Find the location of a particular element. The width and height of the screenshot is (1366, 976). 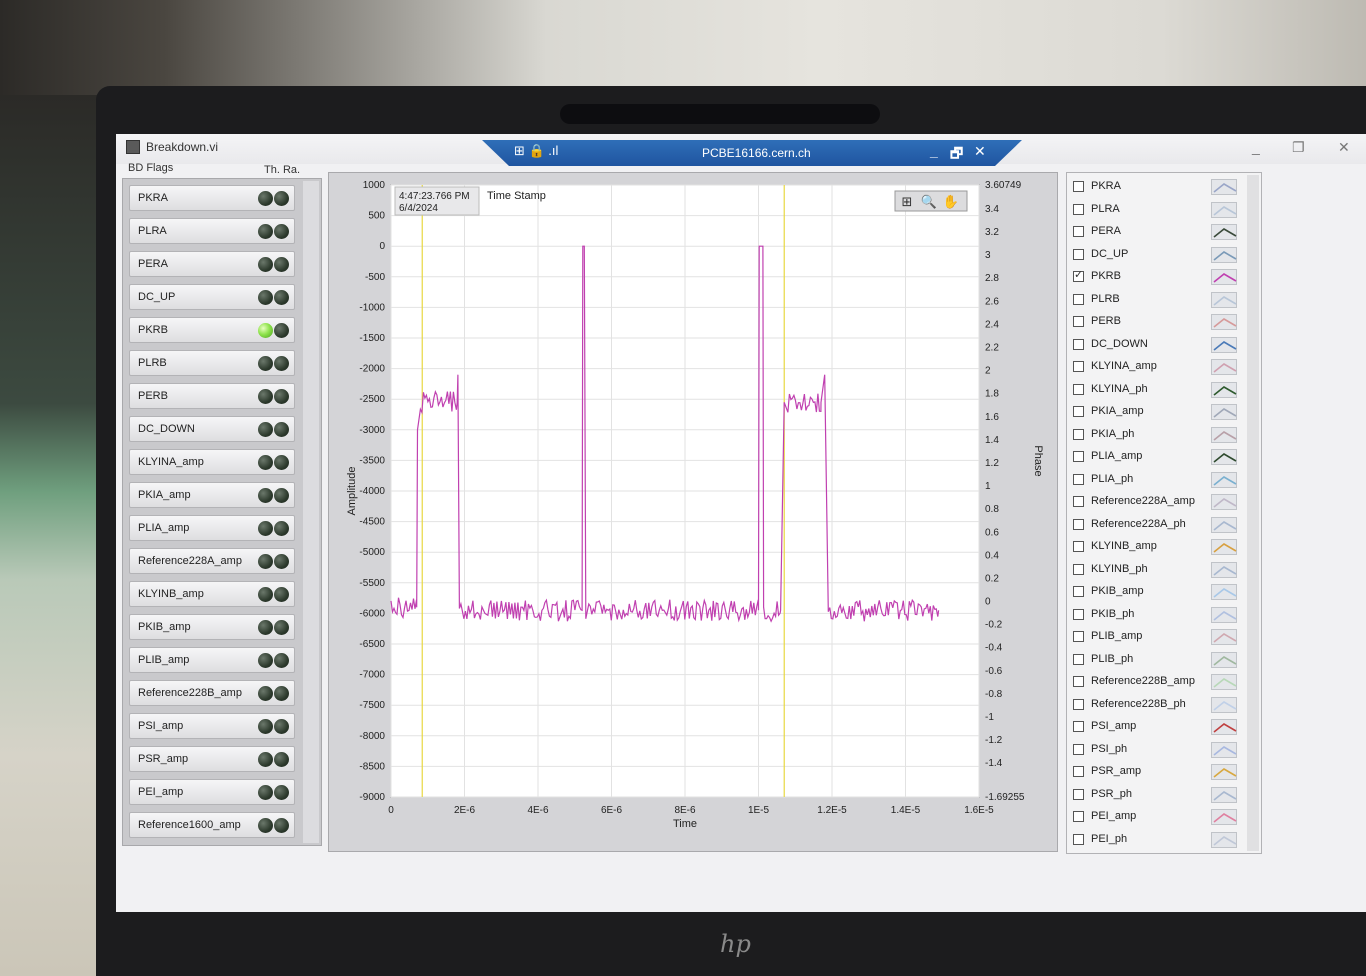

y2-tick-label: 1 is located at coordinates (988, 486).